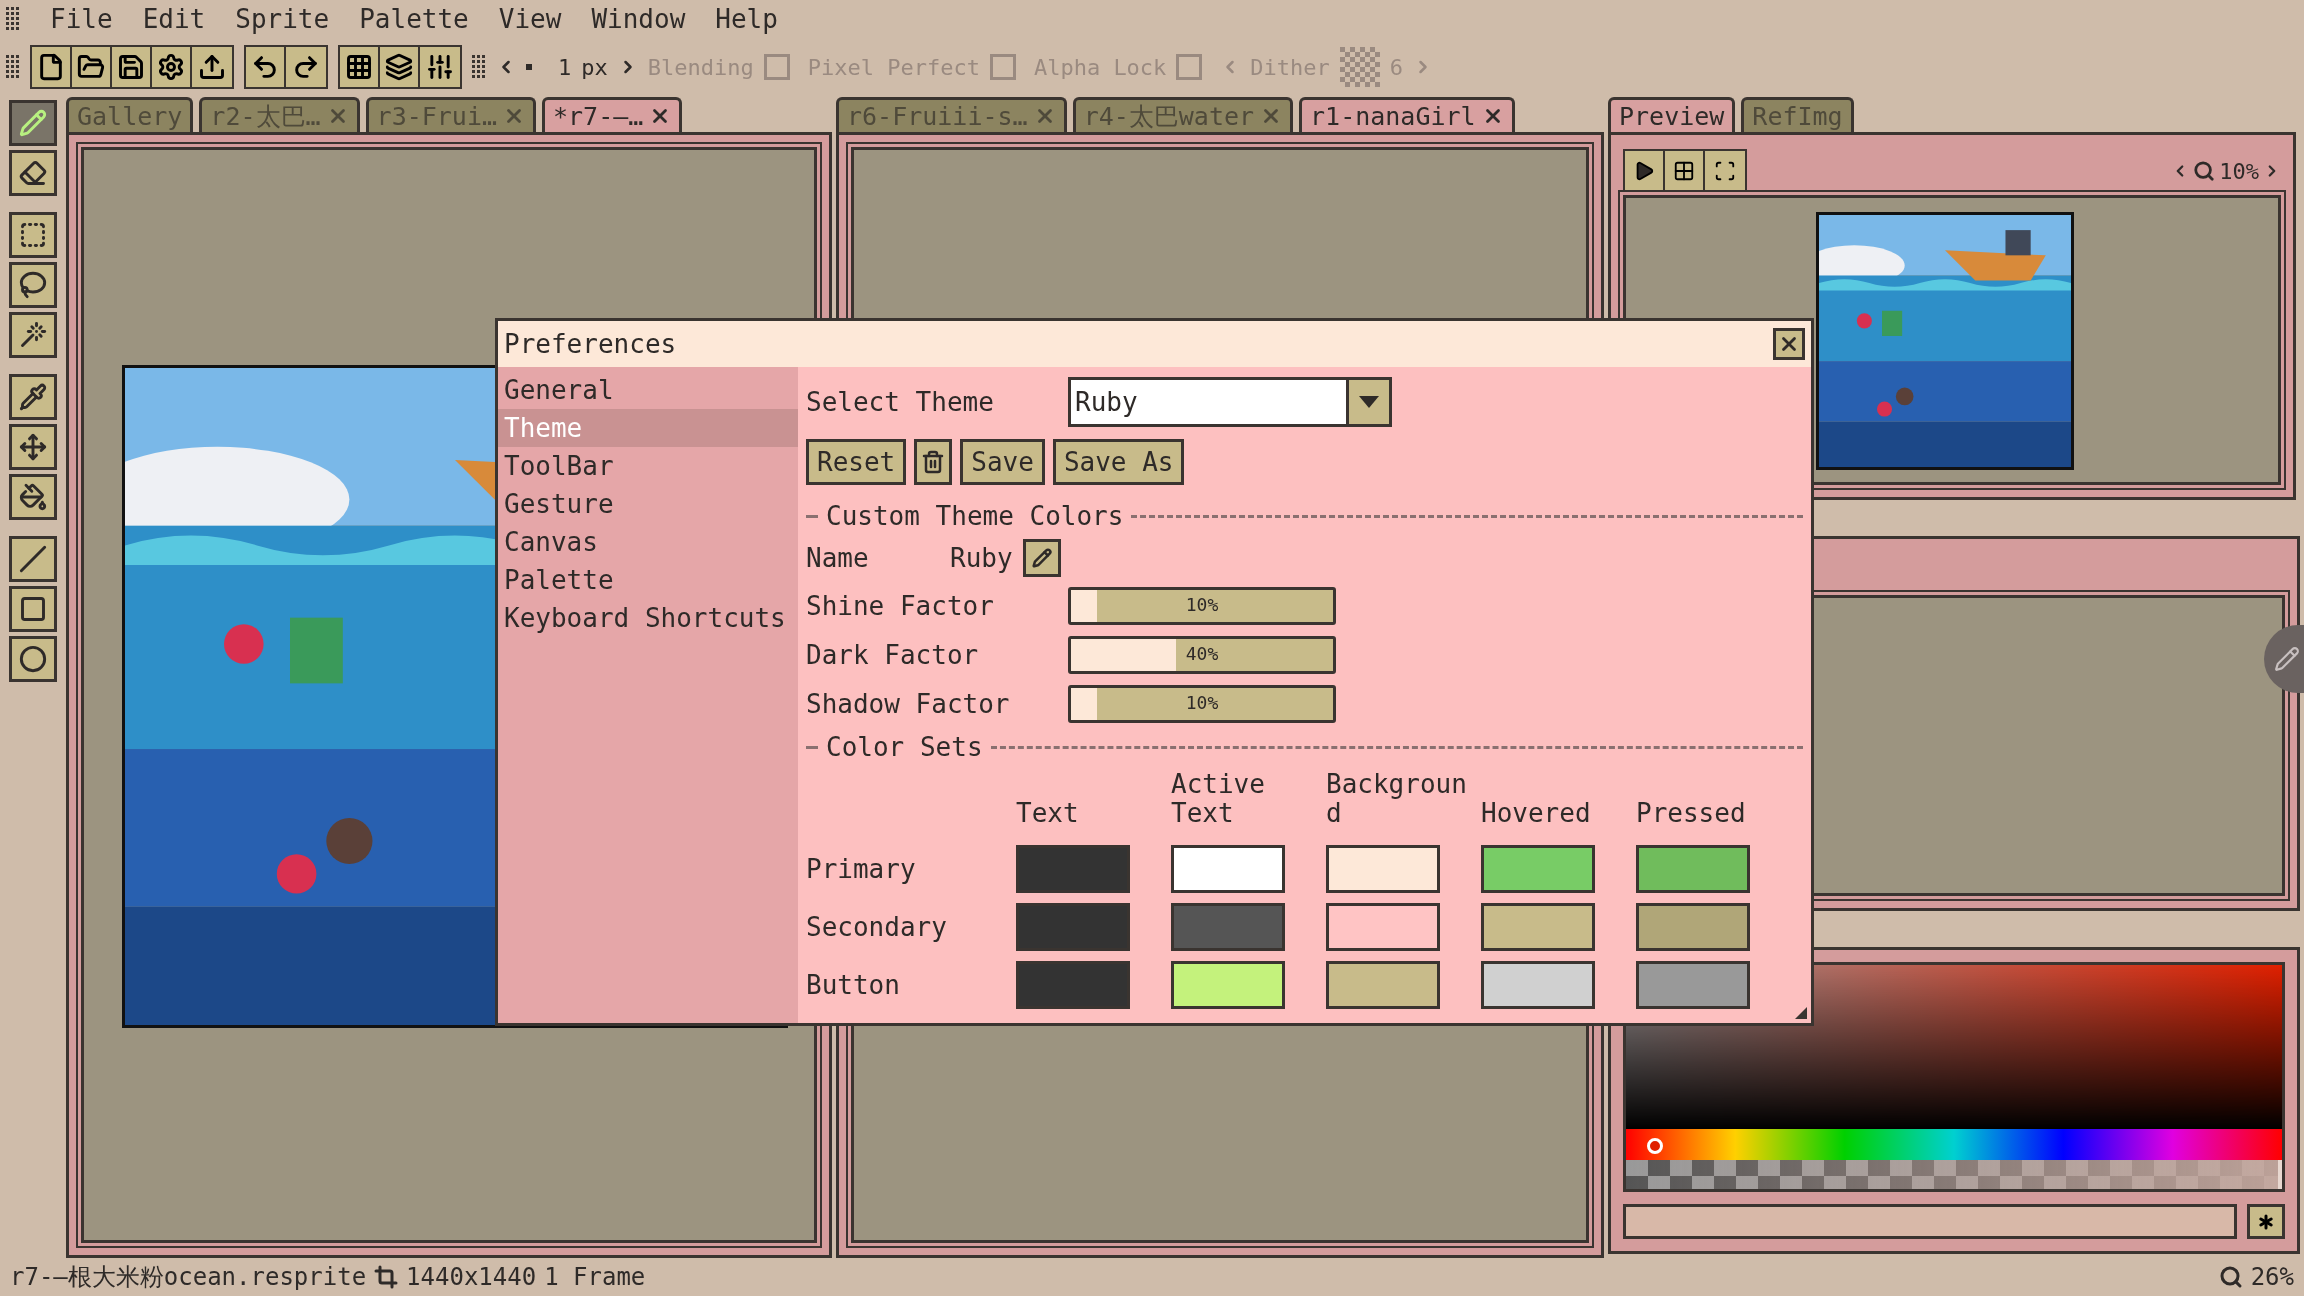 The width and height of the screenshot is (2304, 1296). Describe the element at coordinates (893, 654) in the screenshot. I see `factor-label: Dark Factor` at that location.